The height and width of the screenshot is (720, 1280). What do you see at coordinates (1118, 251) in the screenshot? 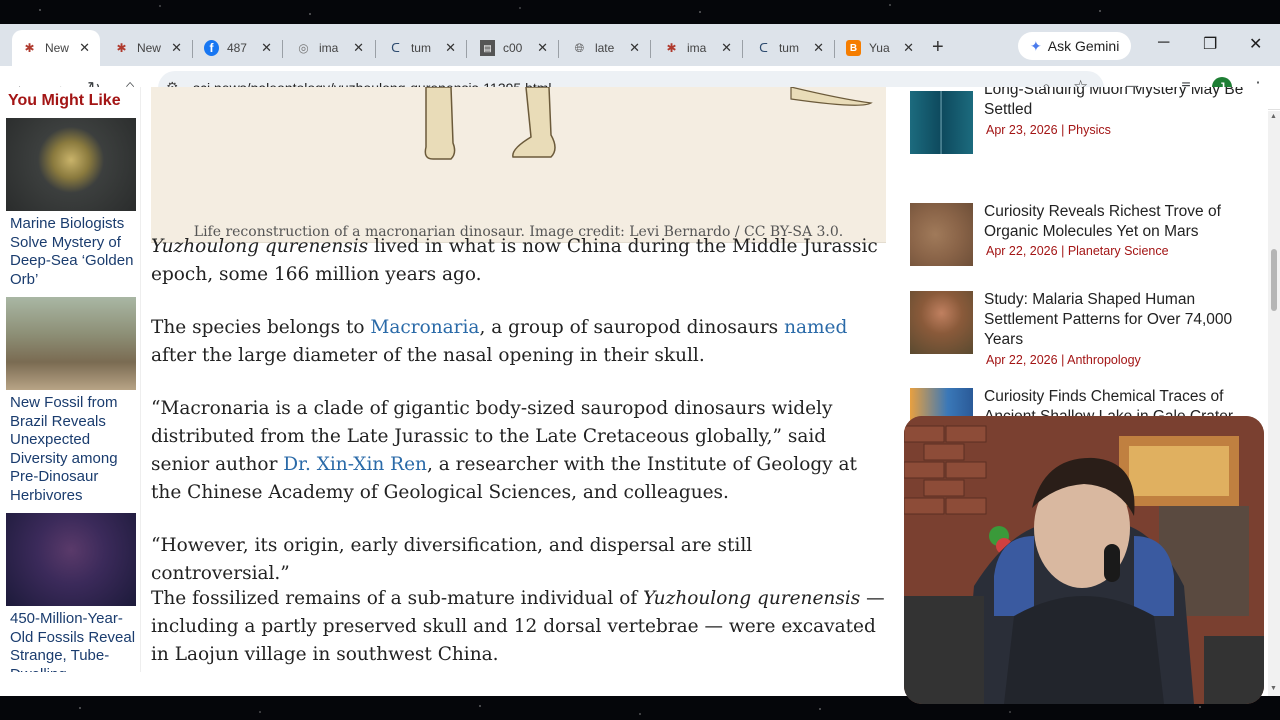
I see `article-category: Planetary Science` at bounding box center [1118, 251].